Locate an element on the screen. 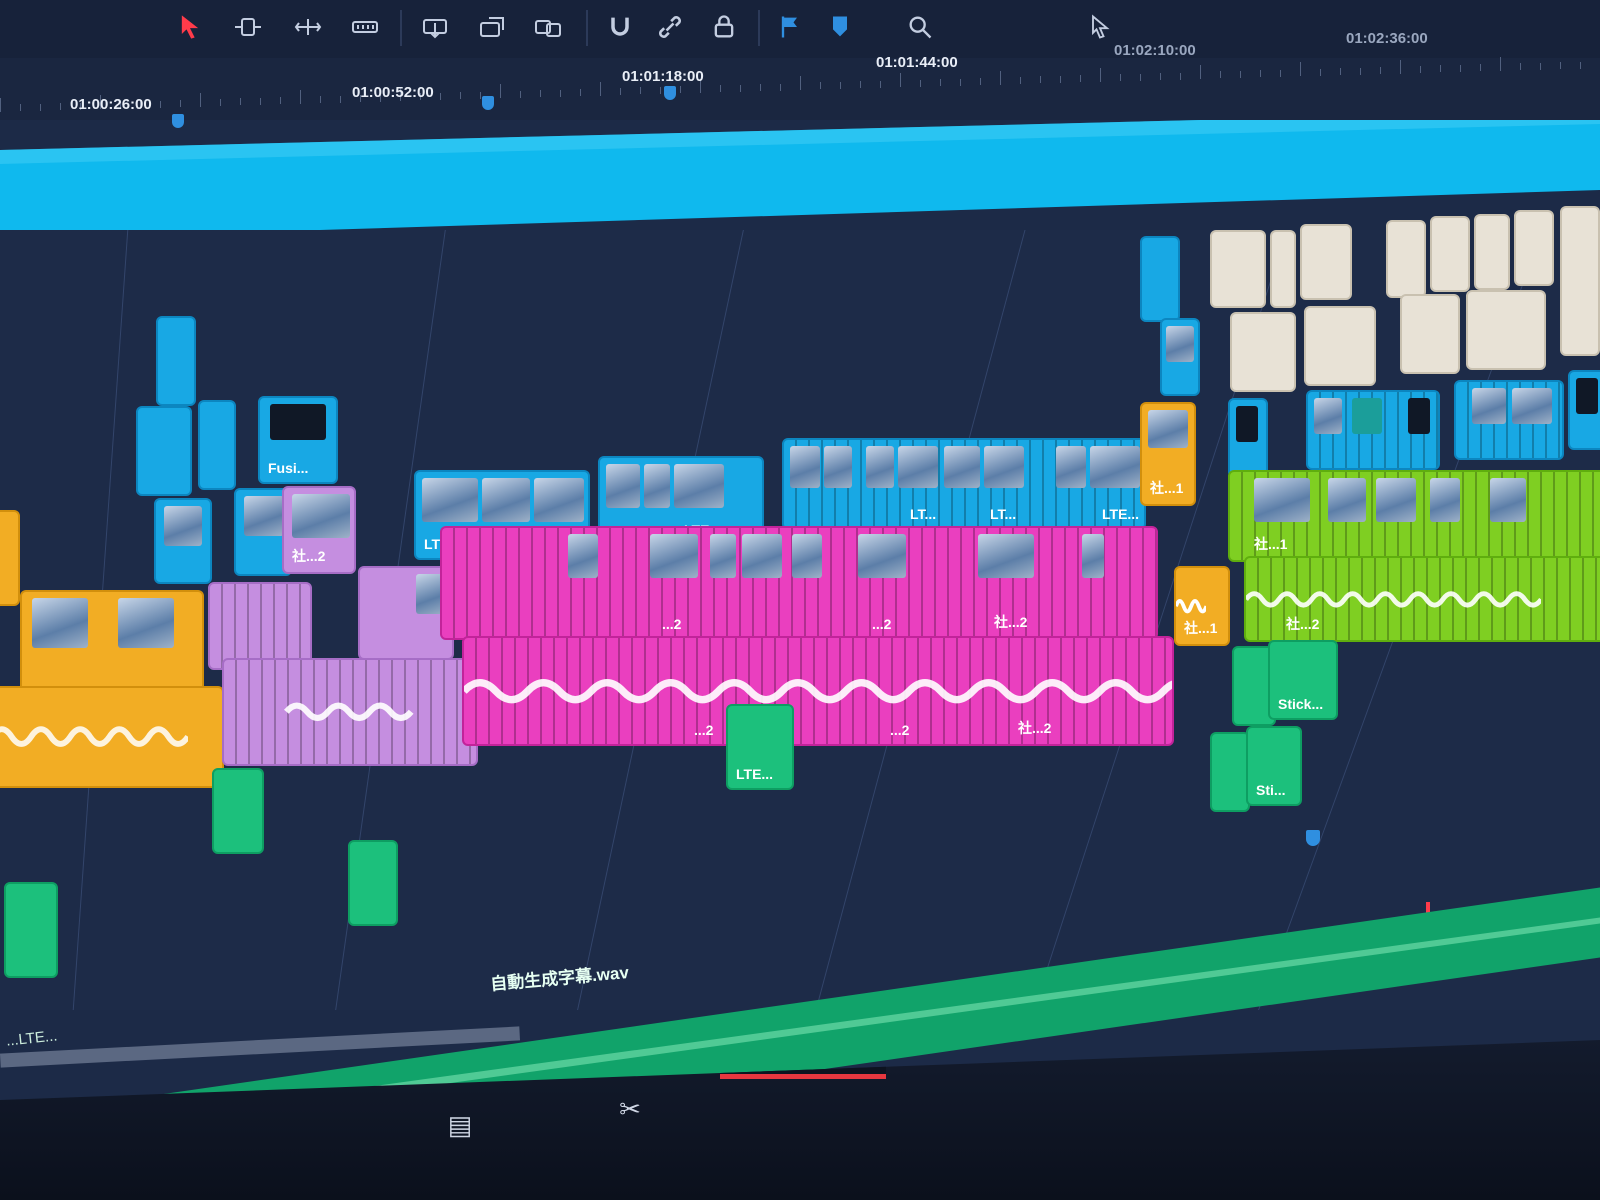 This screenshot has width=1600, height=1200. replace-clip-icon is located at coordinates (548, 27).